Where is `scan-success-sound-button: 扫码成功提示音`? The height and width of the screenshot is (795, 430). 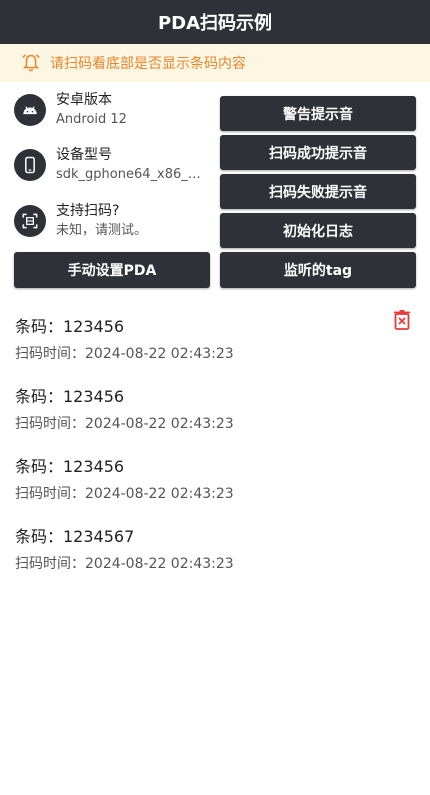 scan-success-sound-button: 扫码成功提示音 is located at coordinates (318, 152).